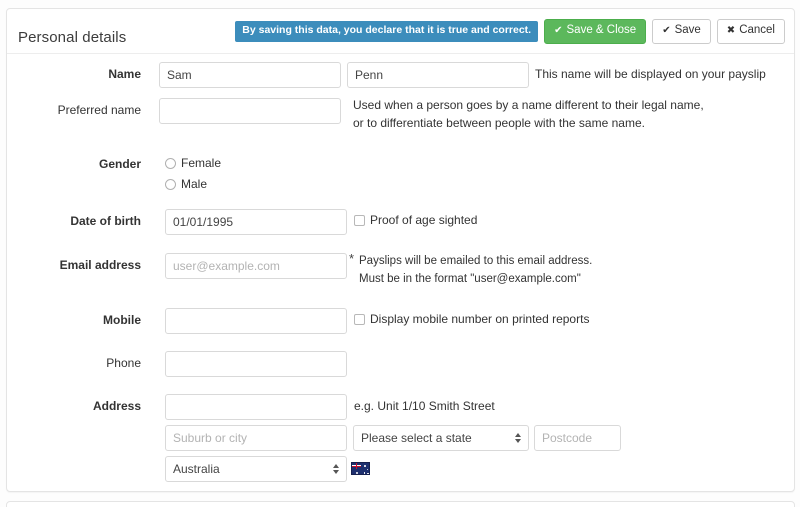  Describe the element at coordinates (359, 319) in the screenshot. I see `display-mobile-checkbox` at that location.